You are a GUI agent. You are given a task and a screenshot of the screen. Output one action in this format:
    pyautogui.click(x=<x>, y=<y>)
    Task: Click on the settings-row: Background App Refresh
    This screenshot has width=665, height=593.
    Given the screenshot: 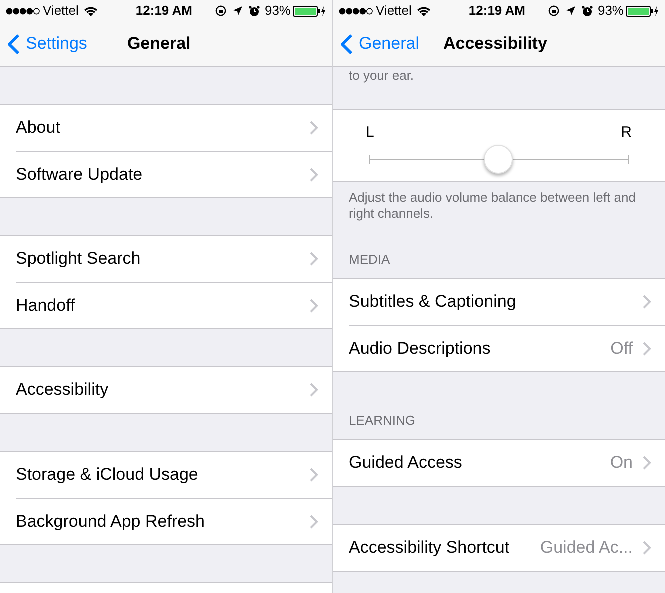 What is the action you would take?
    pyautogui.click(x=174, y=521)
    